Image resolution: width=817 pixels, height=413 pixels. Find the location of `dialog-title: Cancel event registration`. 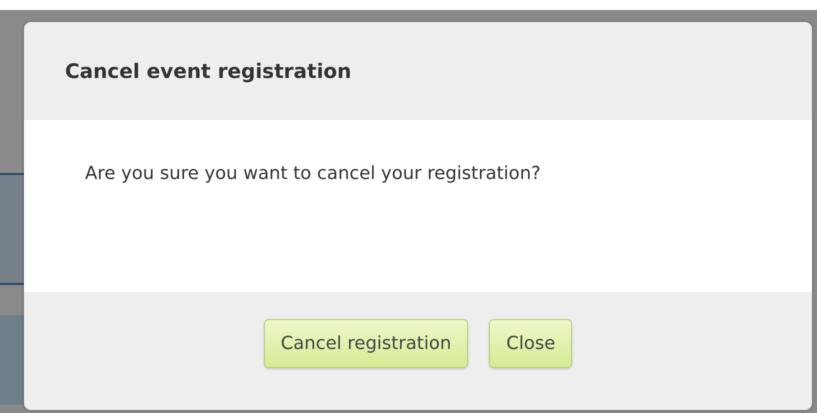

dialog-title: Cancel event registration is located at coordinates (208, 71).